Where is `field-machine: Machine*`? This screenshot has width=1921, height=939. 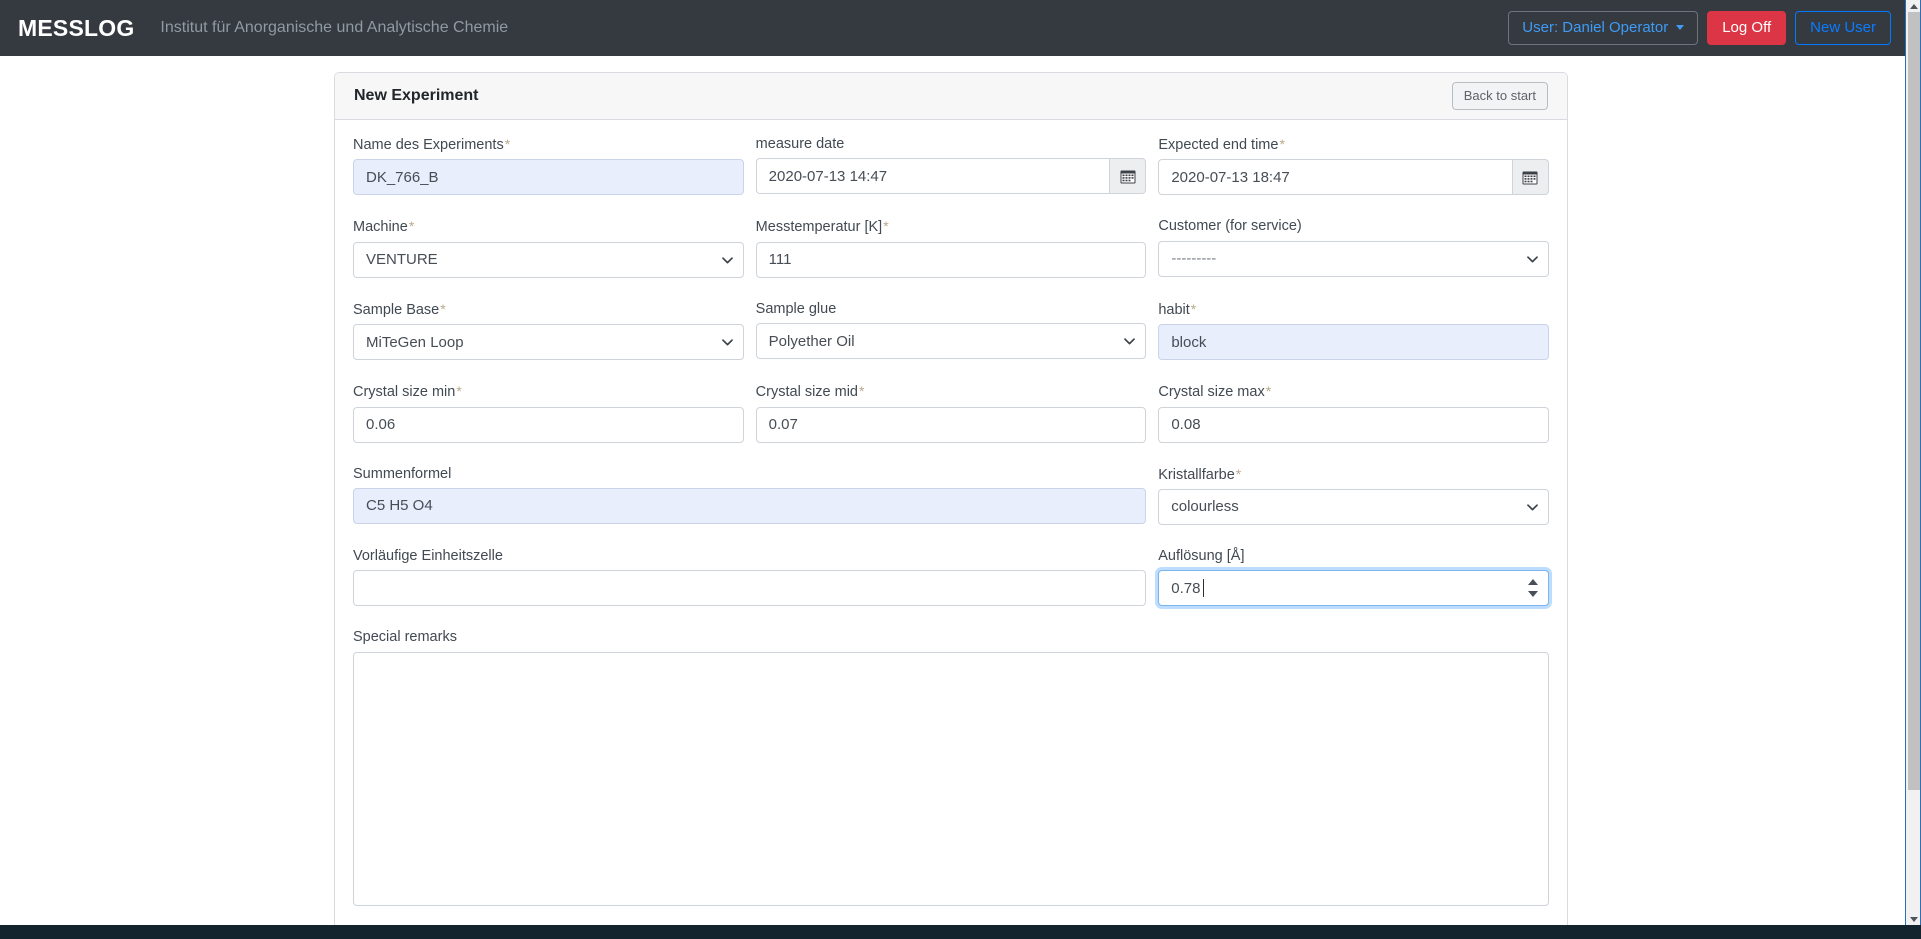
field-machine: Machine* is located at coordinates (548, 248).